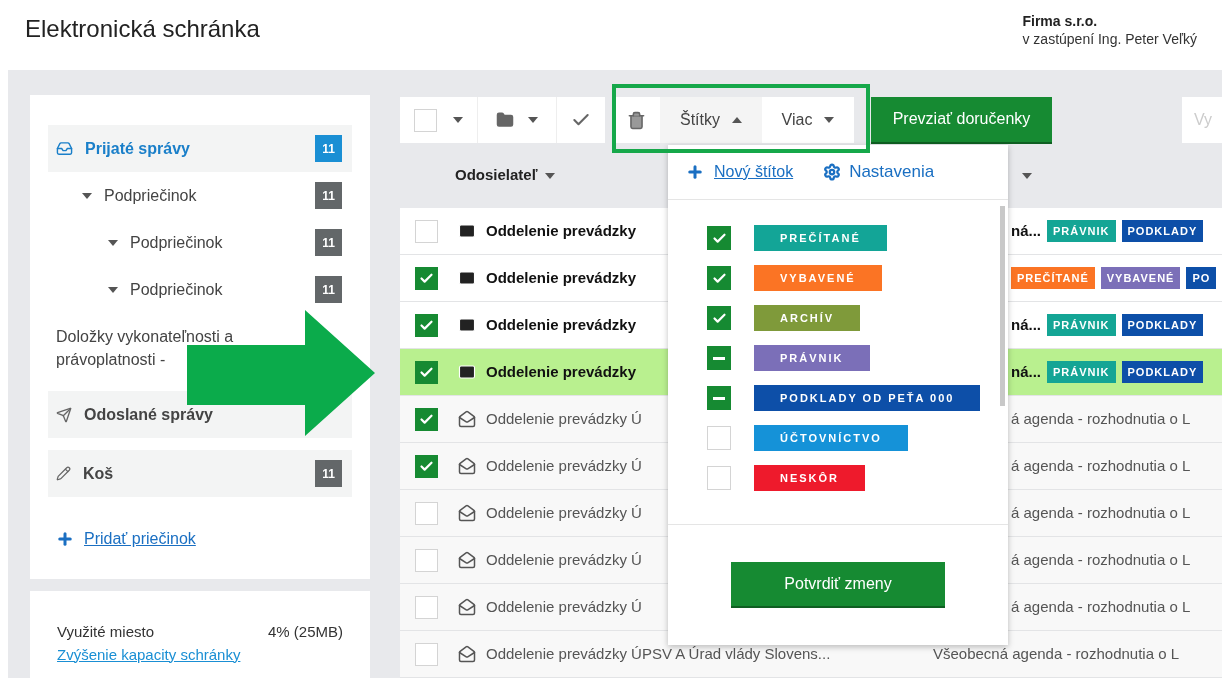 The image size is (1222, 678). Describe the element at coordinates (148, 415) in the screenshot. I see `folder-label: Odoslané správy` at that location.